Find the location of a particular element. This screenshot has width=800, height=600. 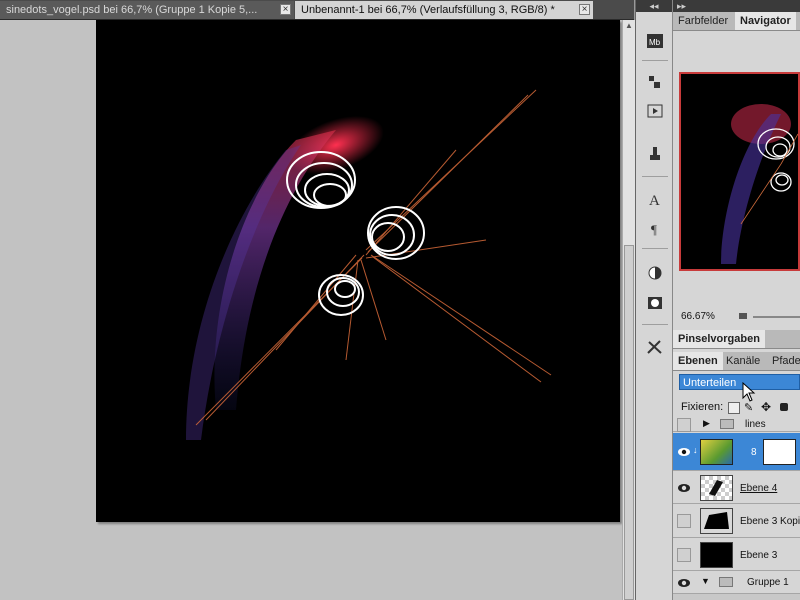

zoom-slider is located at coordinates (776, 317).